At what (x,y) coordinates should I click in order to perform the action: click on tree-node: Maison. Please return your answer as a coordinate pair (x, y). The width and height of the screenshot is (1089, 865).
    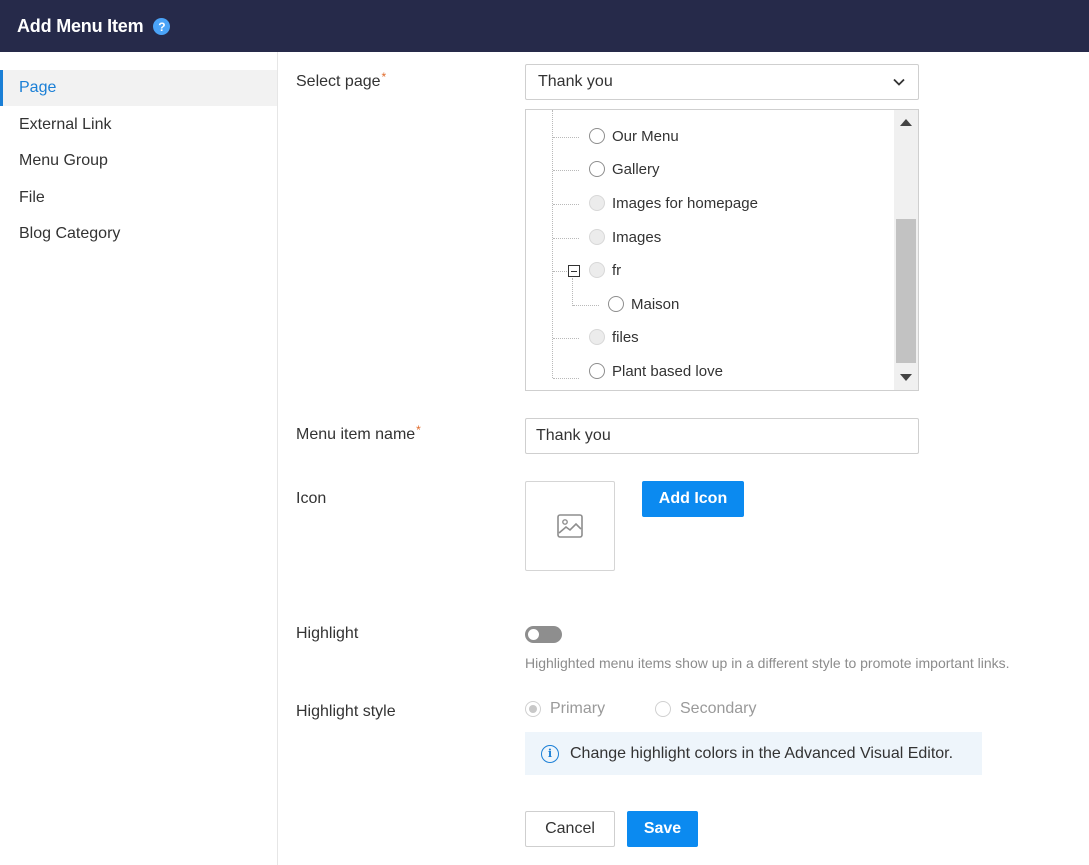
    Looking at the image, I should click on (643, 304).